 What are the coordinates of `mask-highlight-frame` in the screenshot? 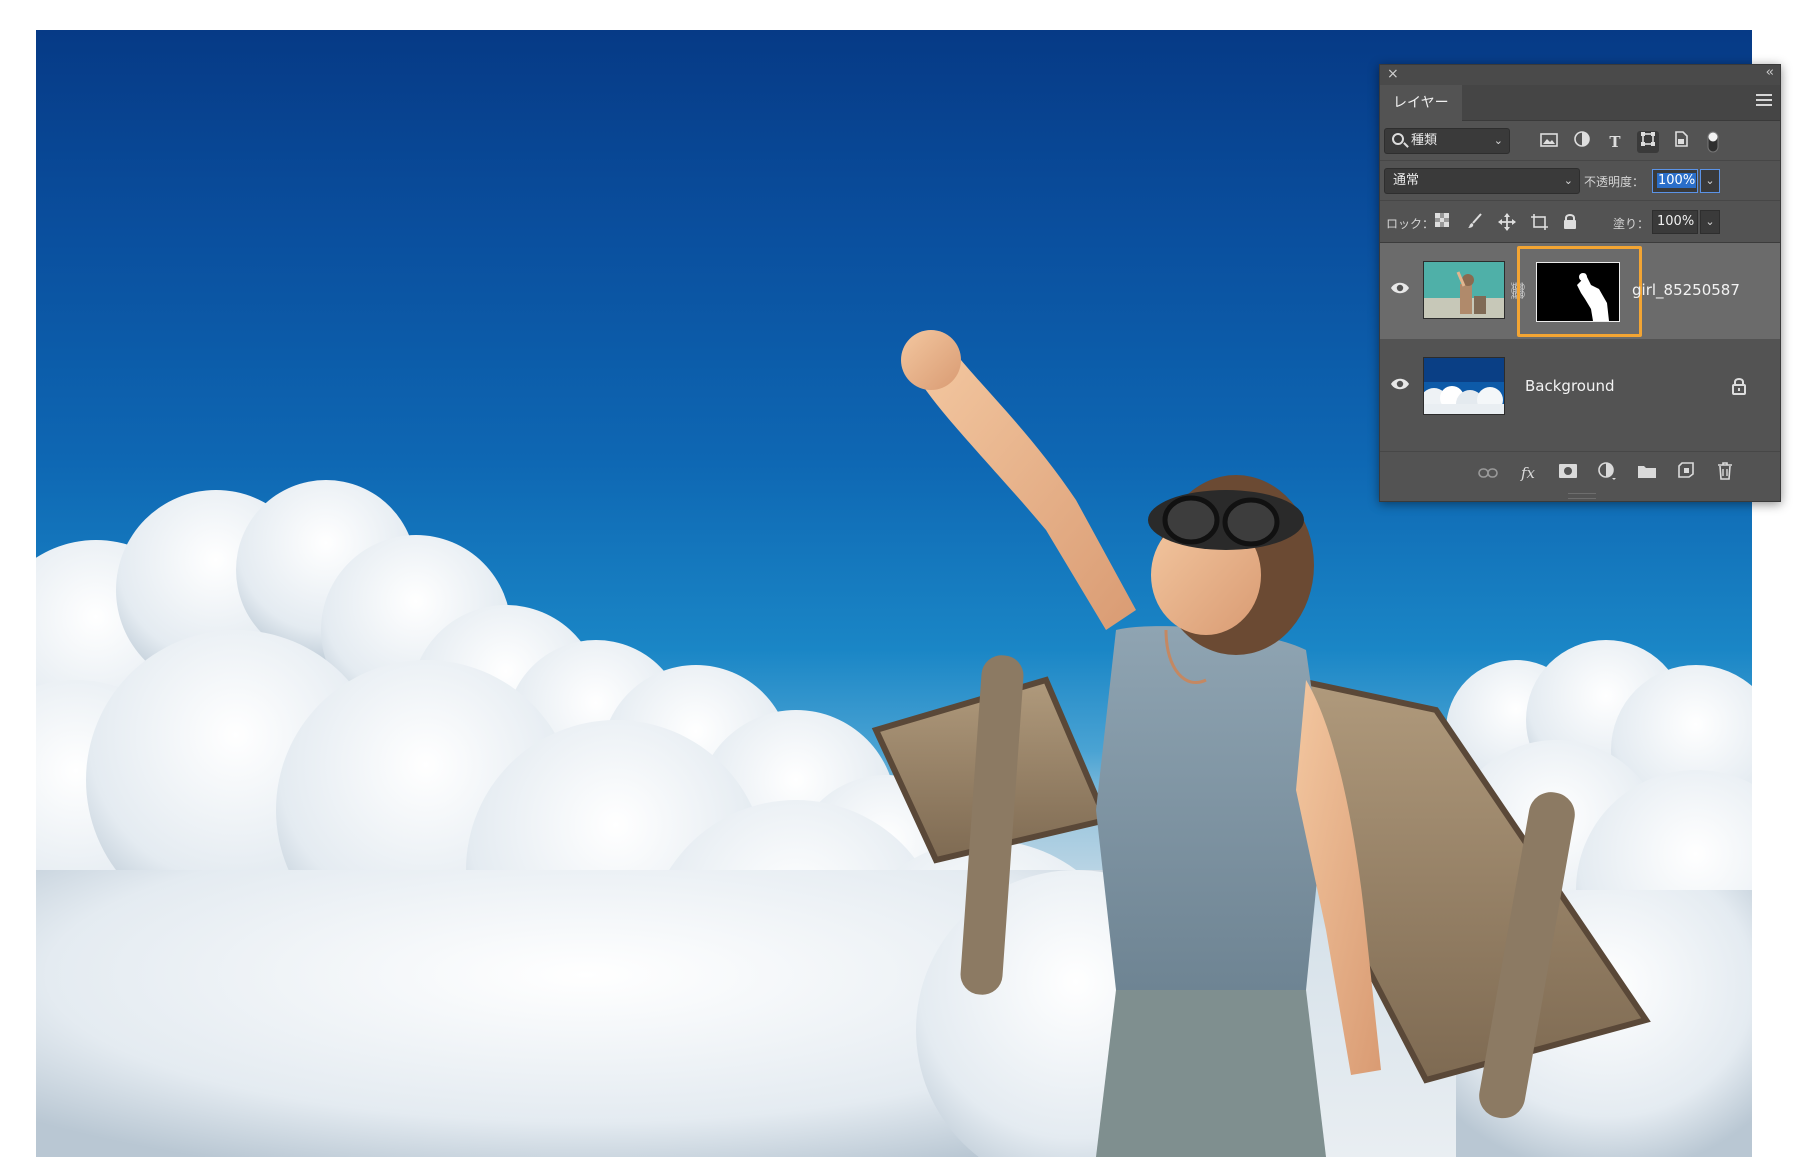 It's located at (1579, 291).